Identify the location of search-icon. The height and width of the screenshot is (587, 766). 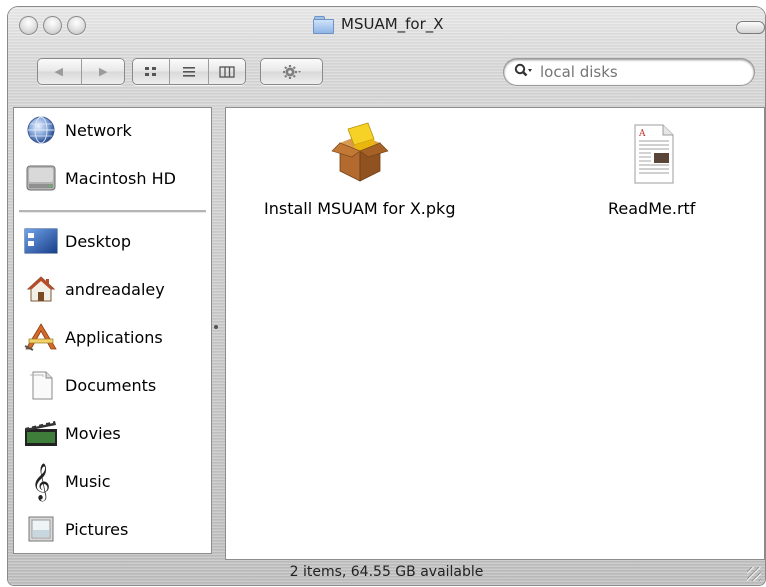
(524, 72).